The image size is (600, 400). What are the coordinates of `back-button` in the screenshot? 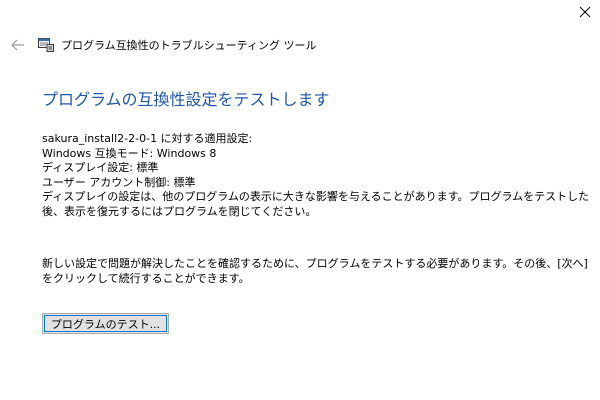 It's located at (18, 45).